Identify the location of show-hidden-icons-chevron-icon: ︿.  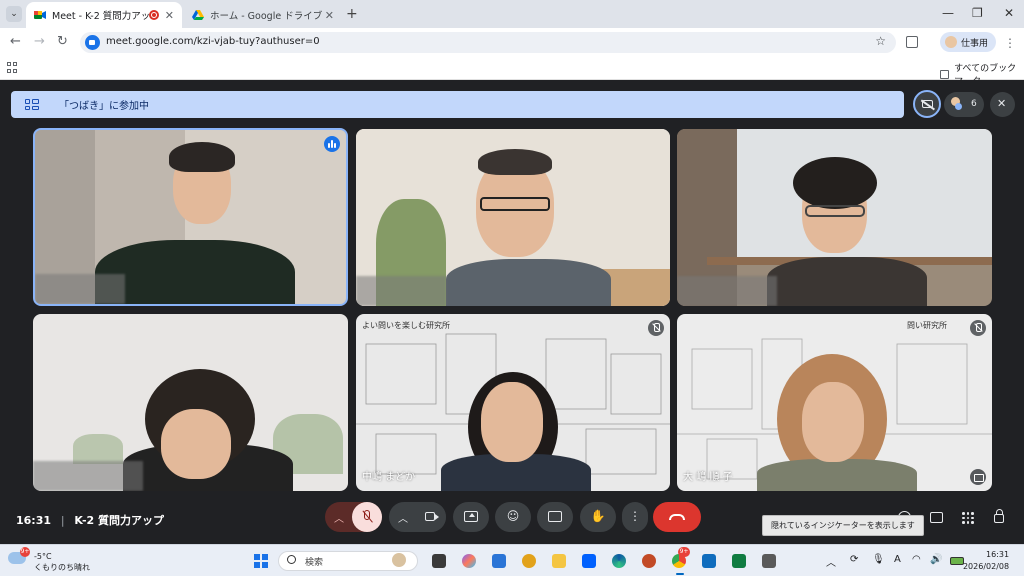
(831, 561).